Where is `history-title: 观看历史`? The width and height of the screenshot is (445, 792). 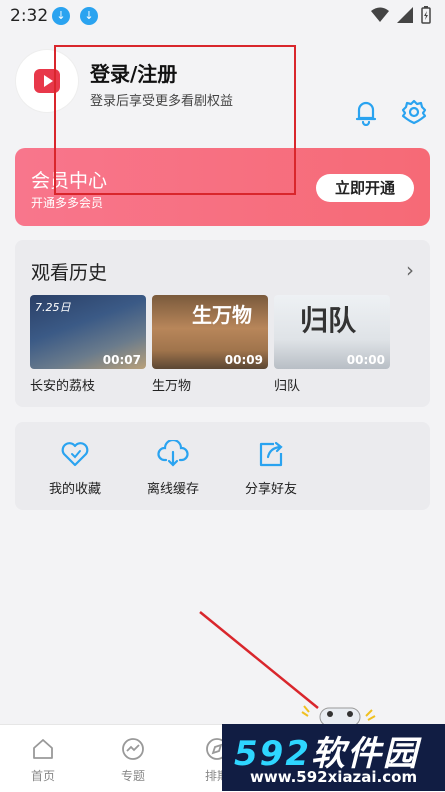
history-title: 观看历史 is located at coordinates (69, 273).